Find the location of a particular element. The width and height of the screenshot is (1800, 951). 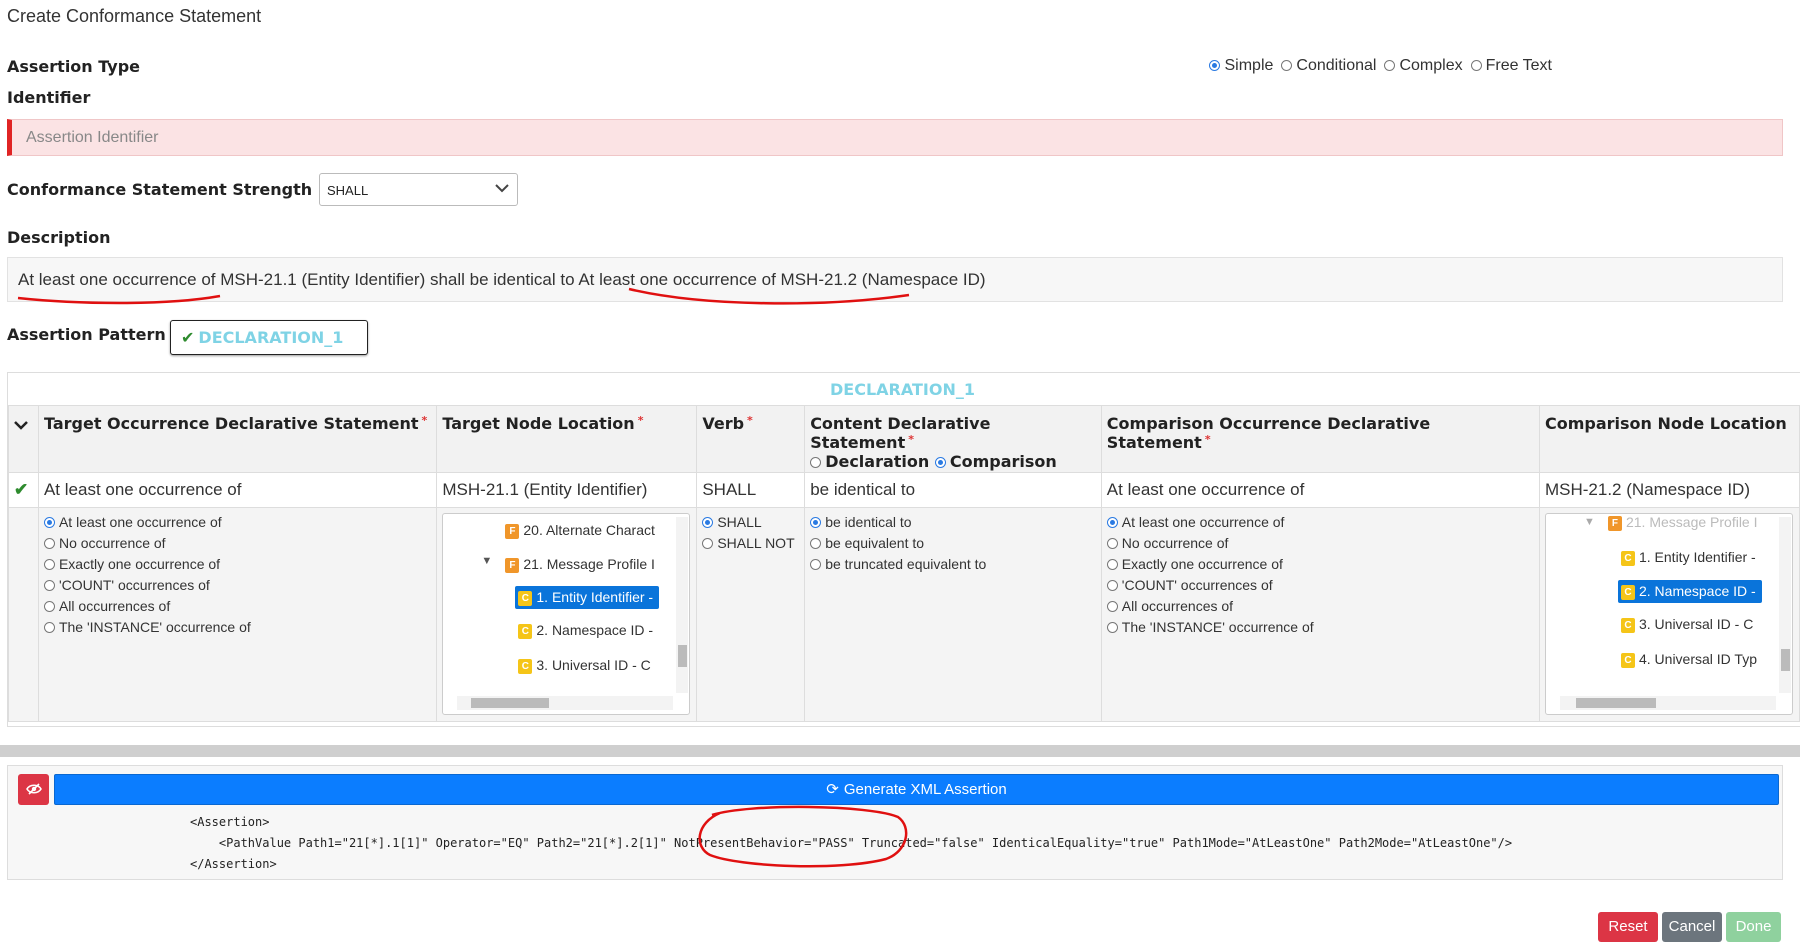

content-value: be identical to is located at coordinates (953, 490).